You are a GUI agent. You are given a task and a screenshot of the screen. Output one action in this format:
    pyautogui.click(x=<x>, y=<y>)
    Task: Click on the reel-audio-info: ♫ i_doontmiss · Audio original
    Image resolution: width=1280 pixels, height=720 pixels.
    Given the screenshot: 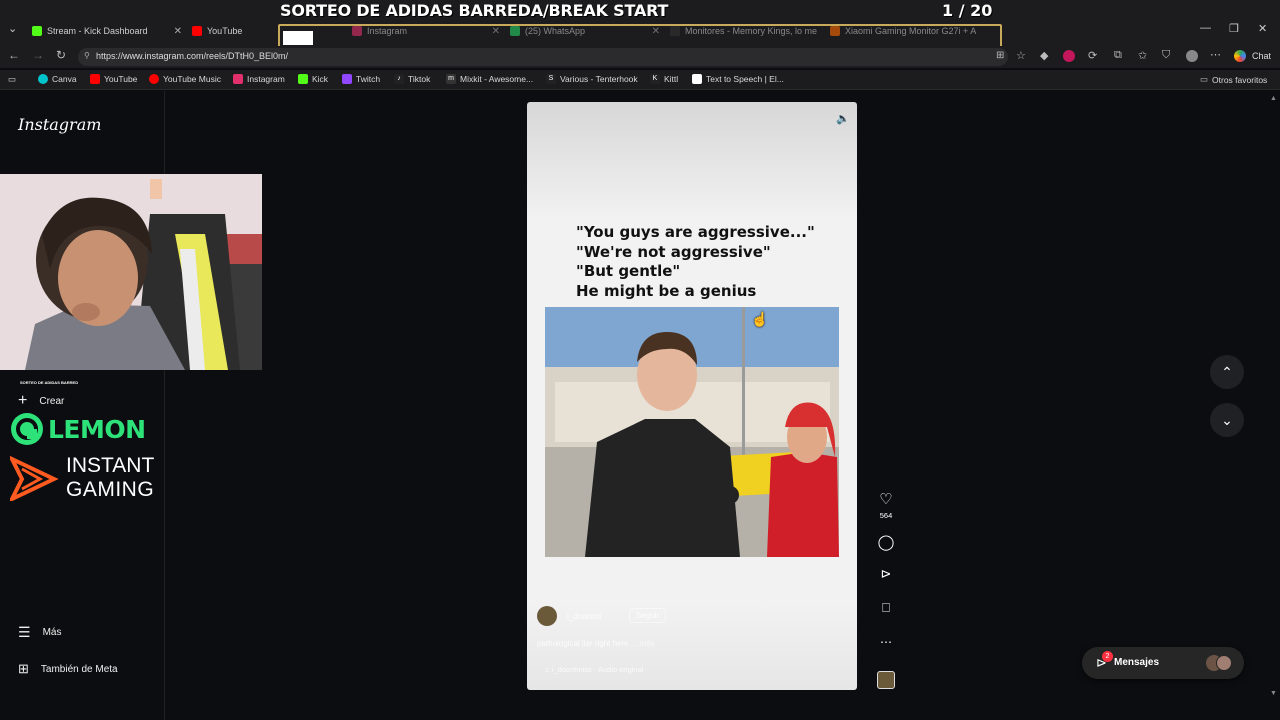 What is the action you would take?
    pyautogui.click(x=593, y=669)
    